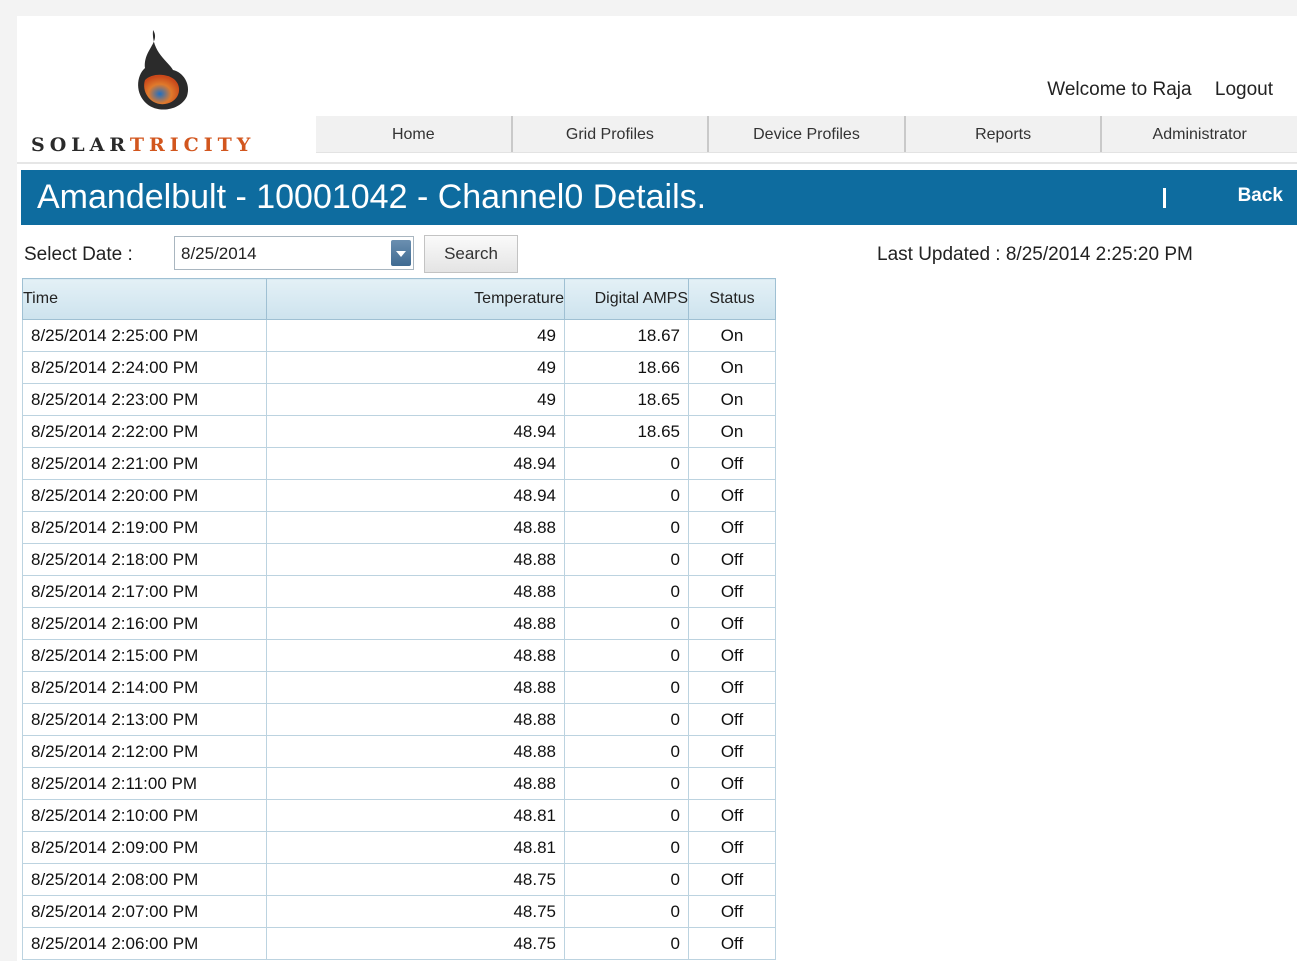 The width and height of the screenshot is (1297, 961). What do you see at coordinates (1164, 198) in the screenshot?
I see `title-separator` at bounding box center [1164, 198].